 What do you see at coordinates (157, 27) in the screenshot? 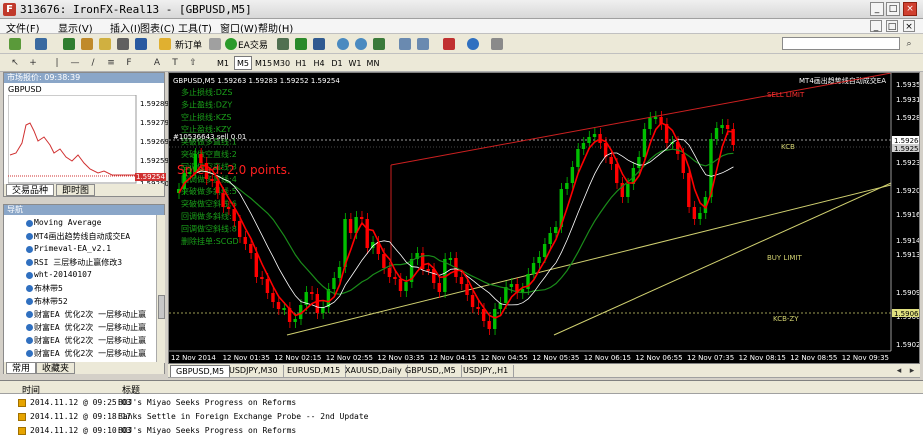
I see `menu-charts: 图表(C)` at bounding box center [157, 27].